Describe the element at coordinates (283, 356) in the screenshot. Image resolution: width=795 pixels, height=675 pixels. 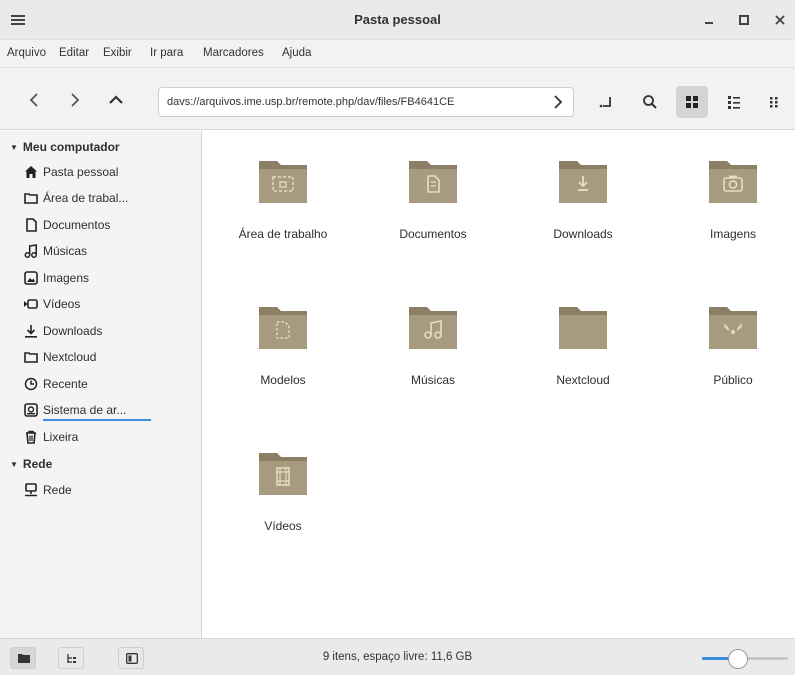
I see `folder-modelos: Modelos` at that location.